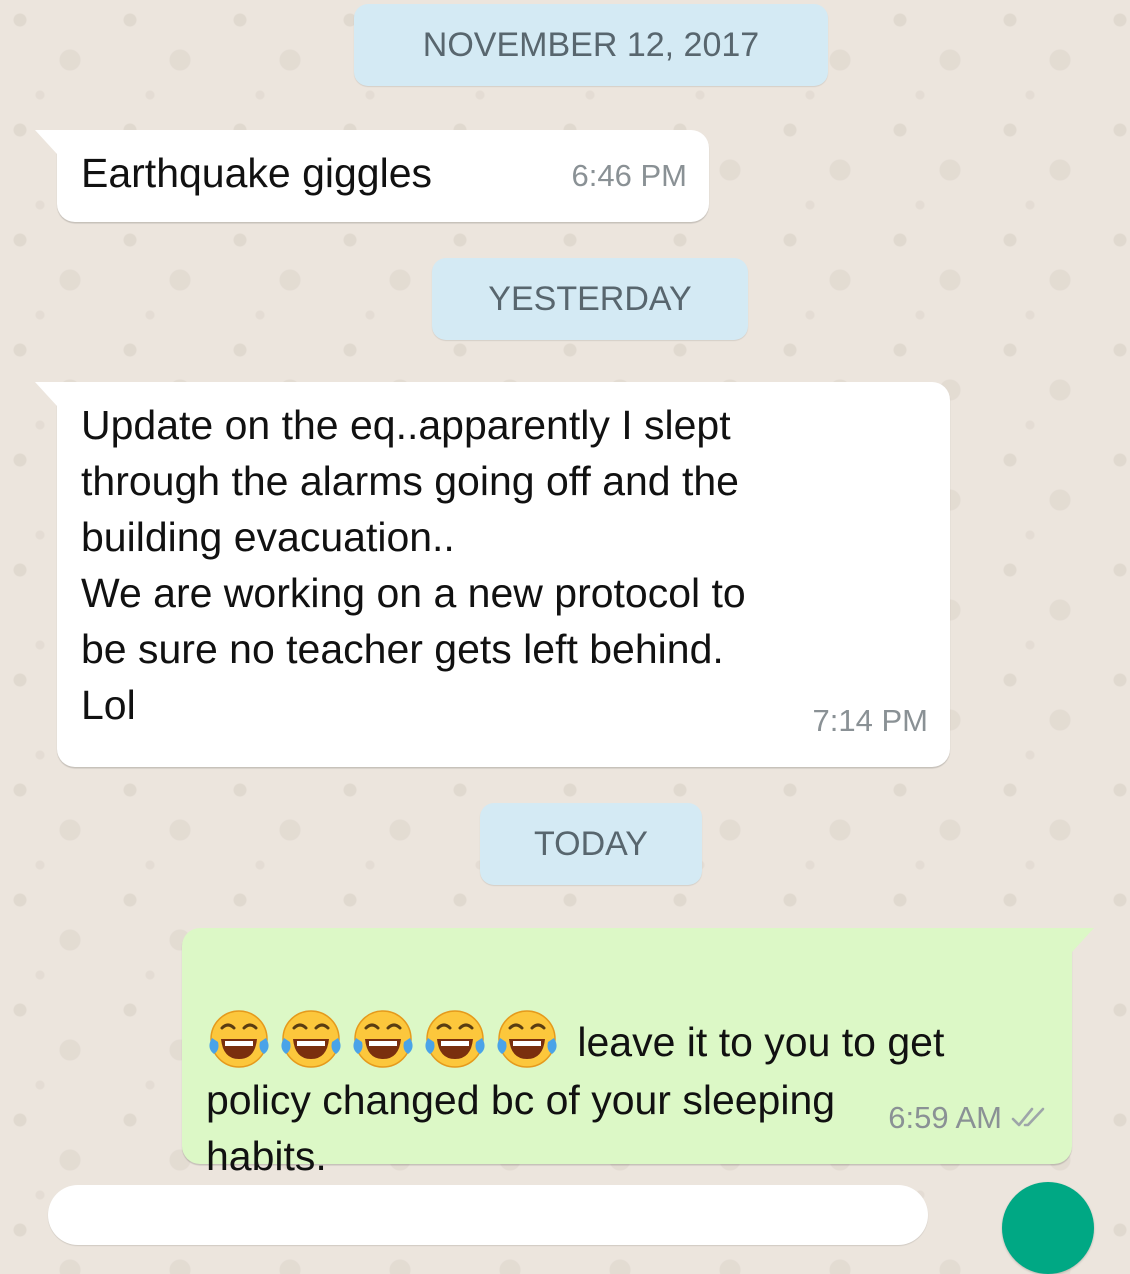 The height and width of the screenshot is (1274, 1130). What do you see at coordinates (488, 1215) in the screenshot?
I see `message-input` at bounding box center [488, 1215].